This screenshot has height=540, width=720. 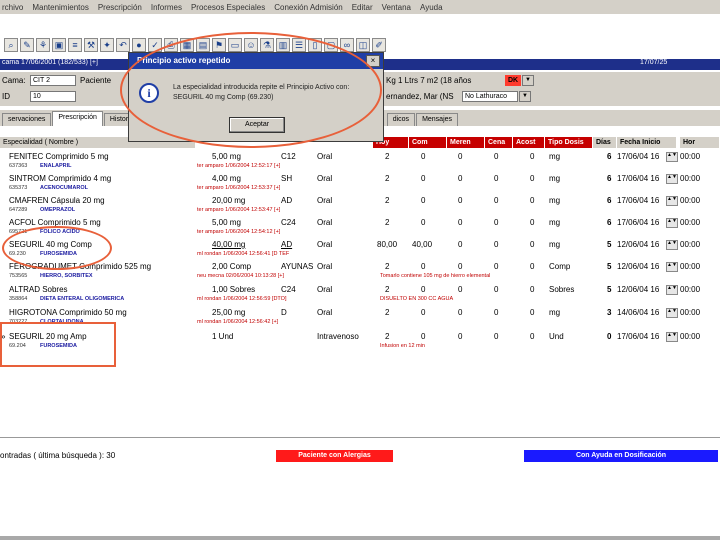 I want to click on stack-icon: ≡, so click(x=75, y=45).